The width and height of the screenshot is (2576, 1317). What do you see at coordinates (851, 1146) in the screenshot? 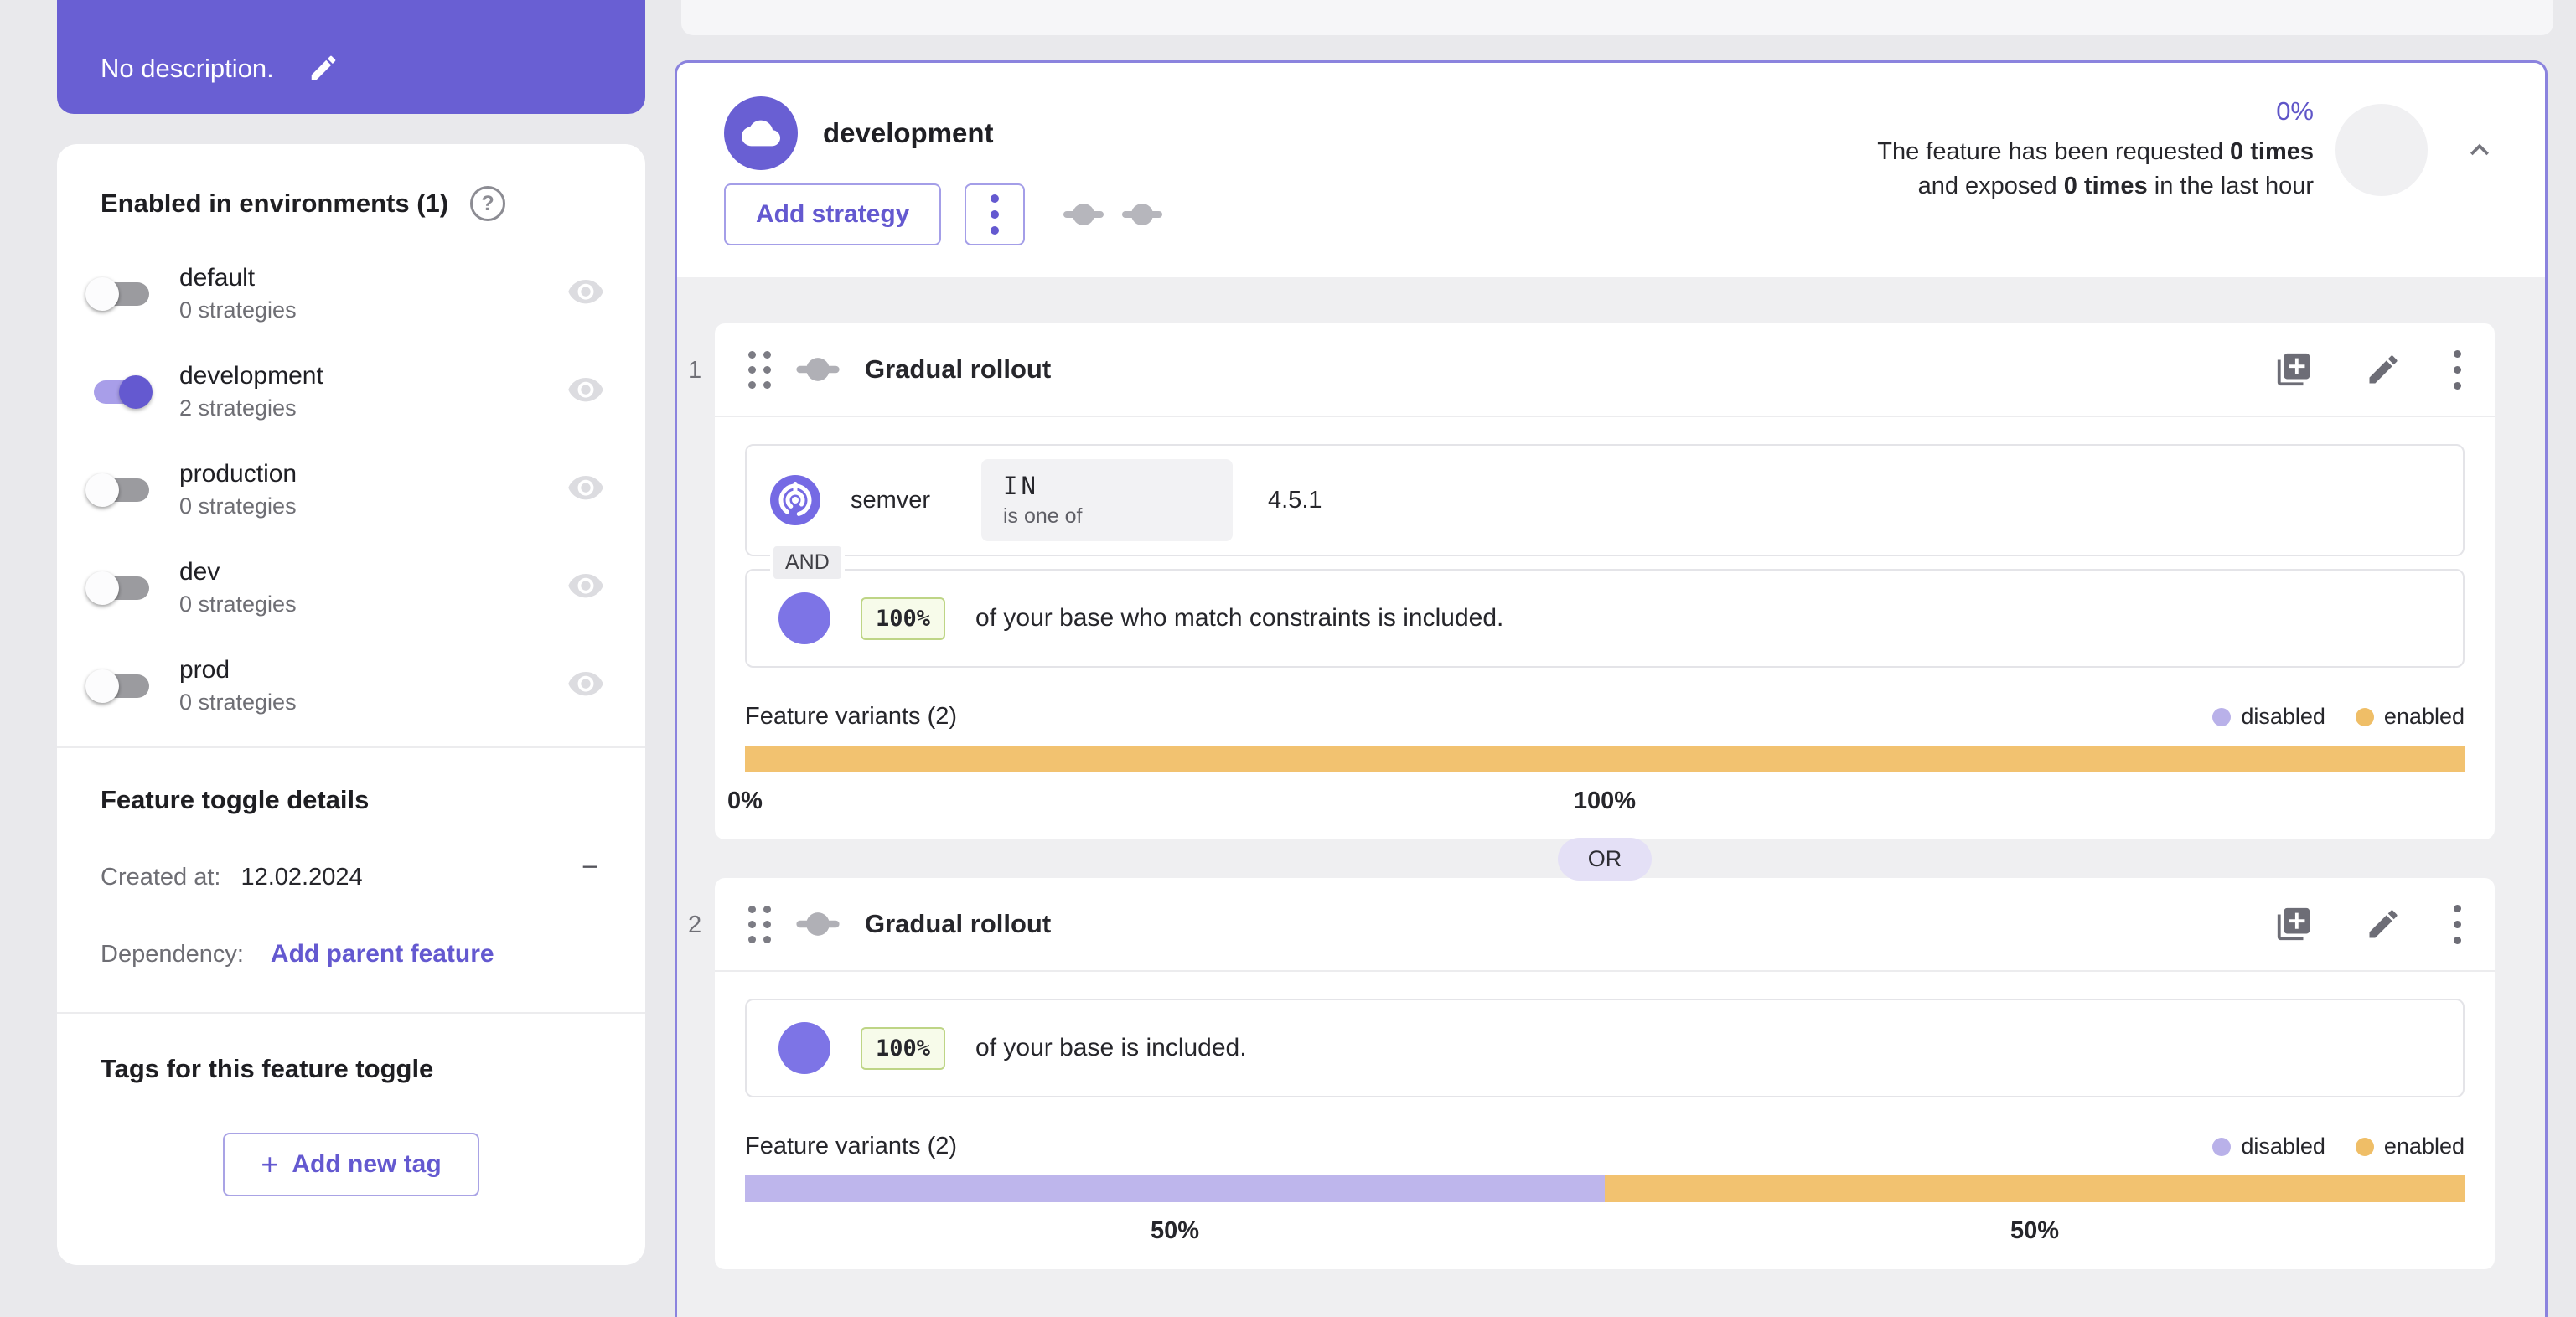
I see `feature-variants-label: Feature variants (2)` at bounding box center [851, 1146].